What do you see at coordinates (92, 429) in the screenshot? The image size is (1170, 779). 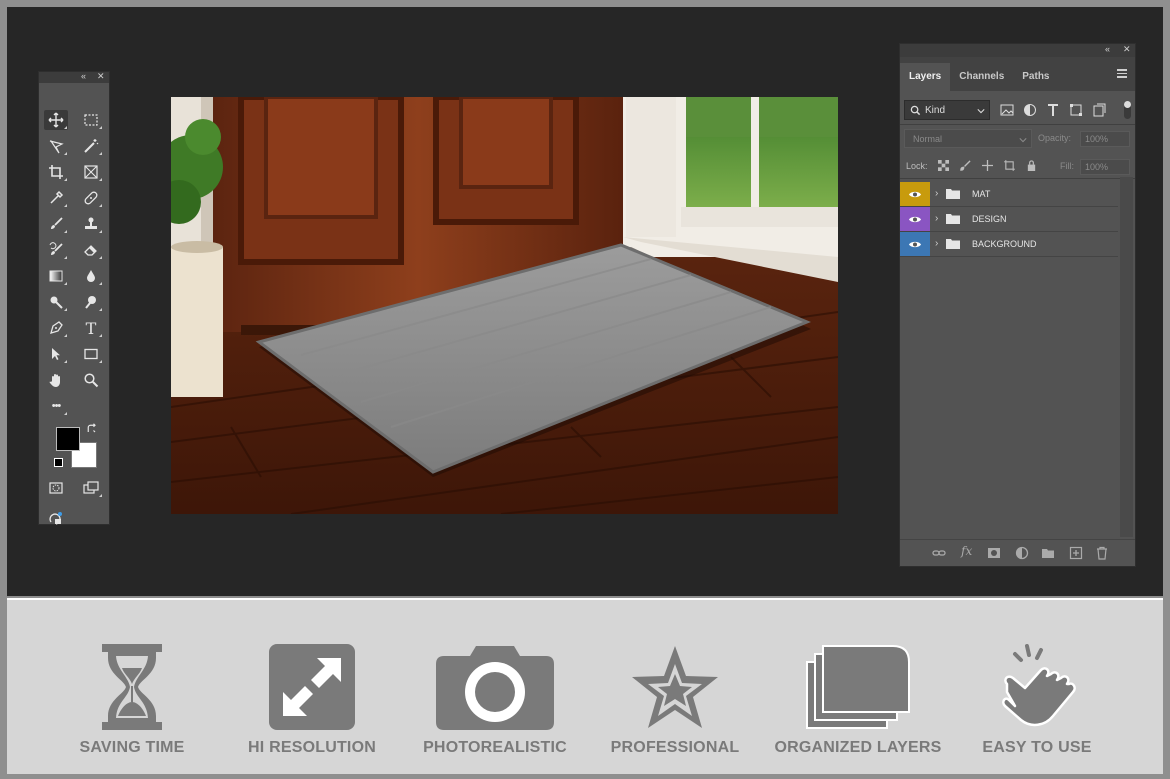 I see `swap-icon` at bounding box center [92, 429].